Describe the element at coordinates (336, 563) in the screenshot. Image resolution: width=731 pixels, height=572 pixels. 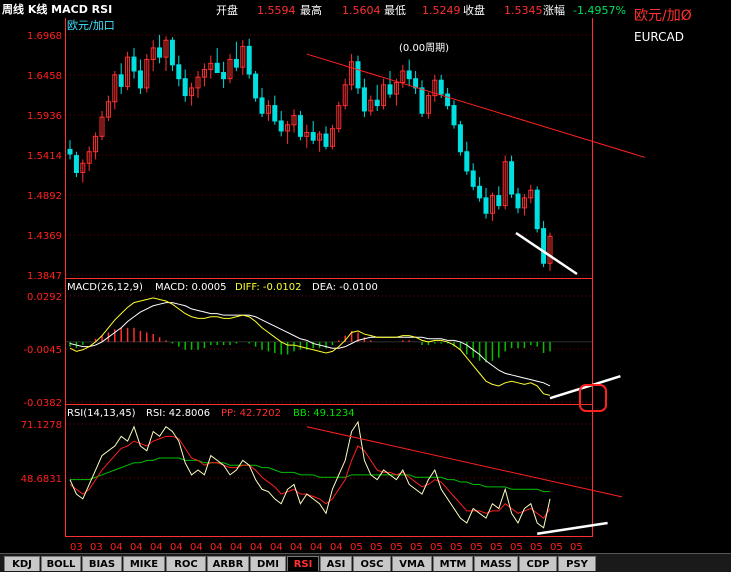
I see `tab-asi: ASI` at that location.